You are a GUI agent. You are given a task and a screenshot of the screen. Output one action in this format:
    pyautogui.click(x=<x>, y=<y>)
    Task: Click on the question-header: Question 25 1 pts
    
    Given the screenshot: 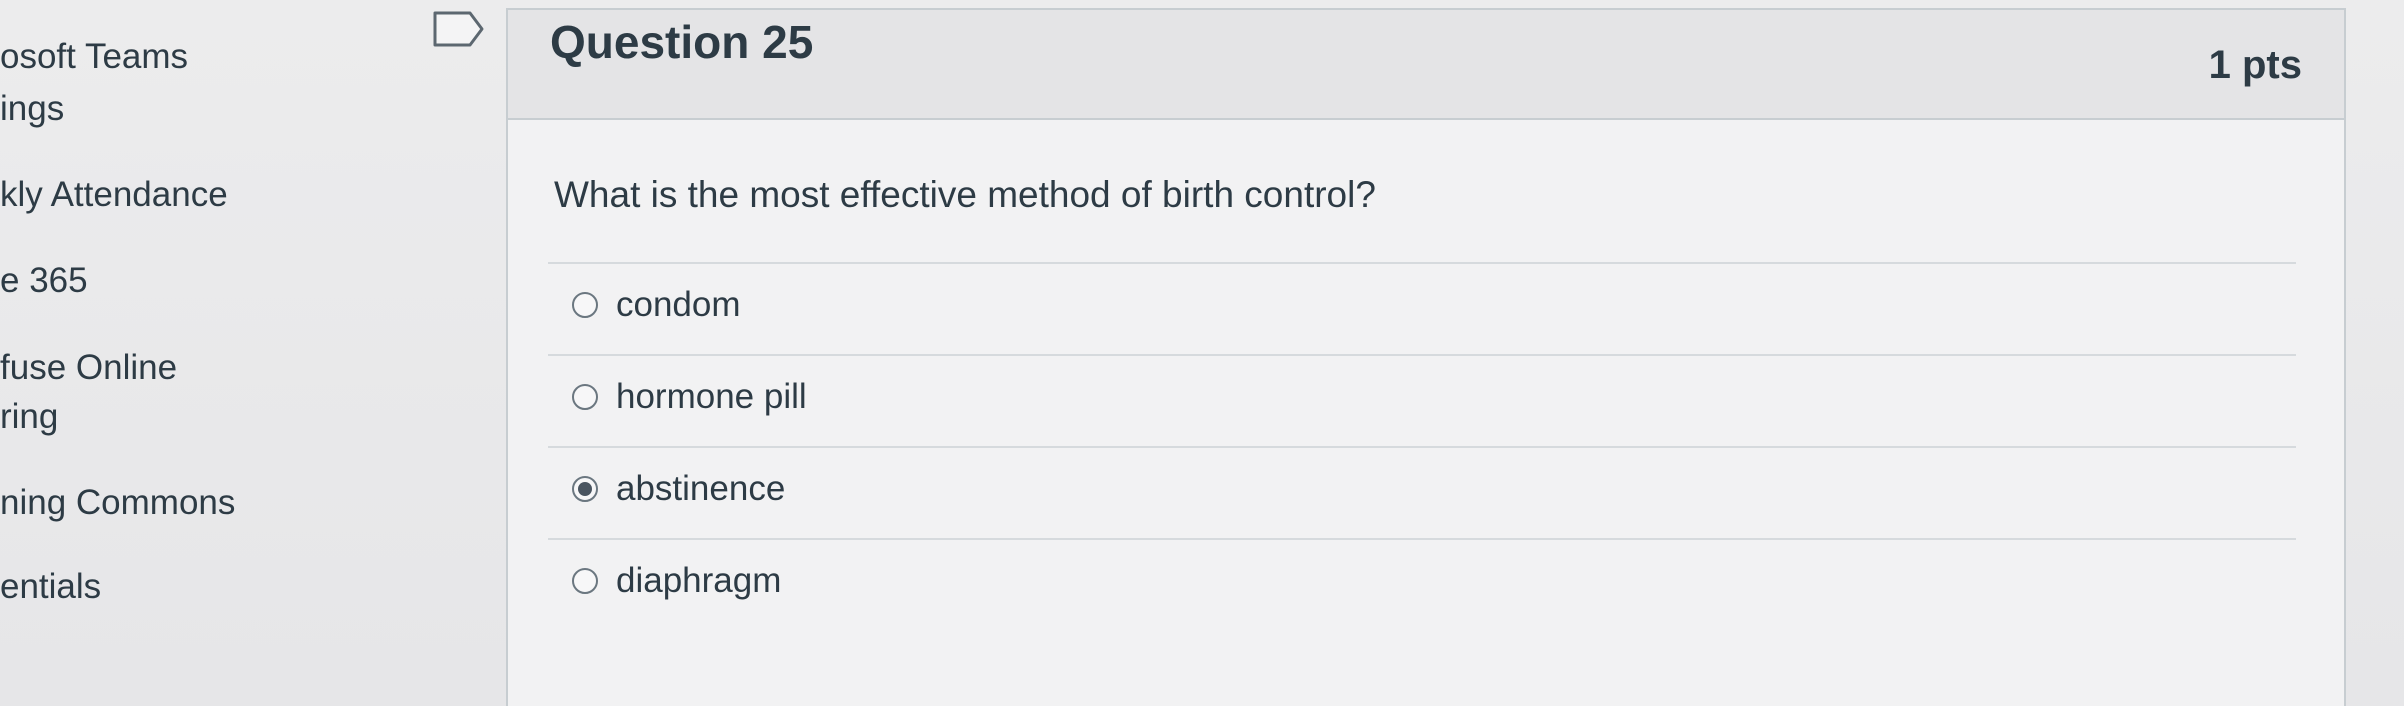 What is the action you would take?
    pyautogui.click(x=1426, y=65)
    